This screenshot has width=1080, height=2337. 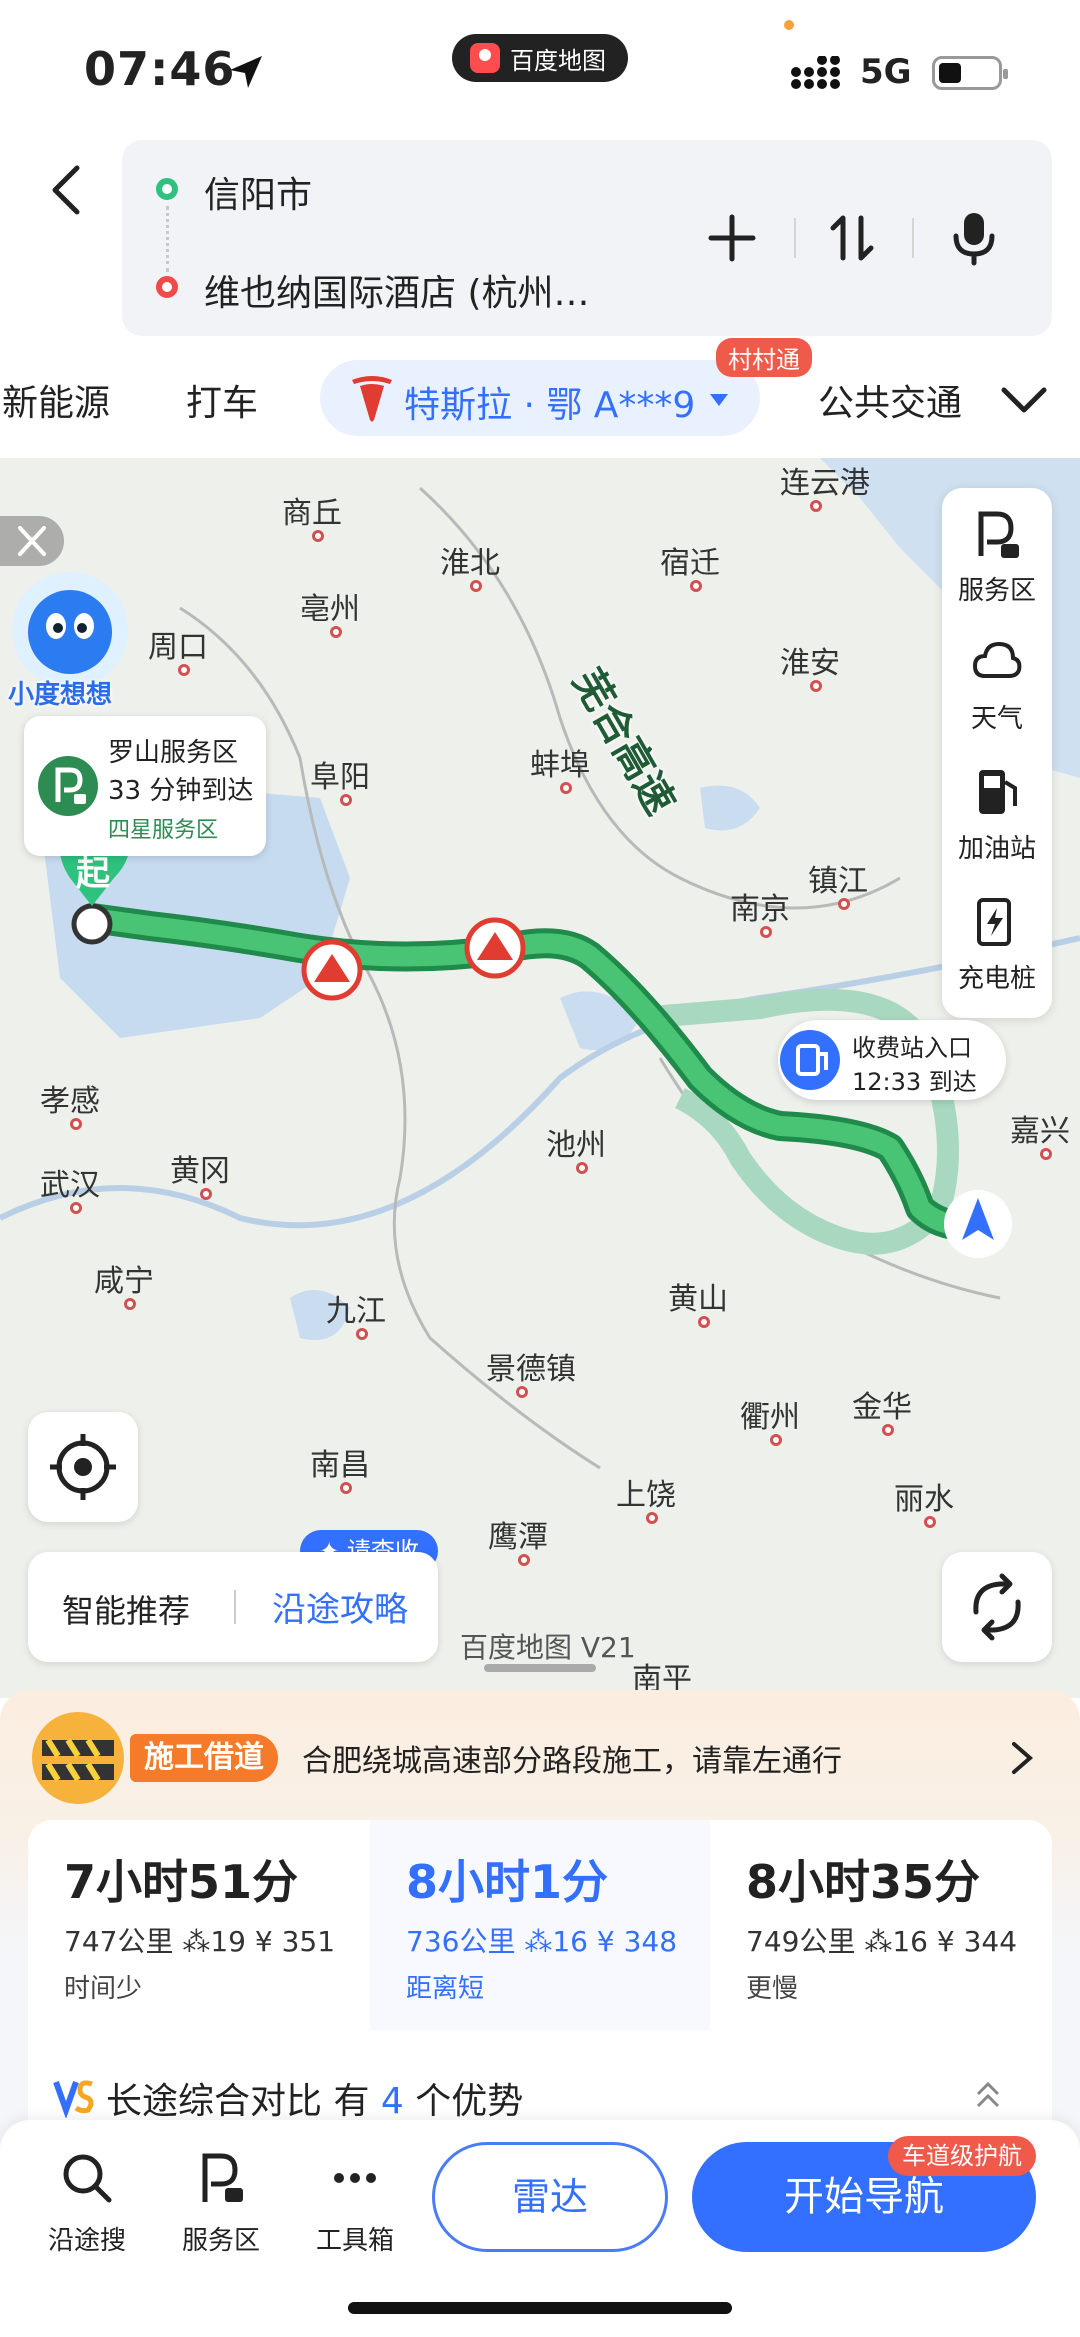 I want to click on car-label: 特斯拉 · 鄂 A***9, so click(x=550, y=405).